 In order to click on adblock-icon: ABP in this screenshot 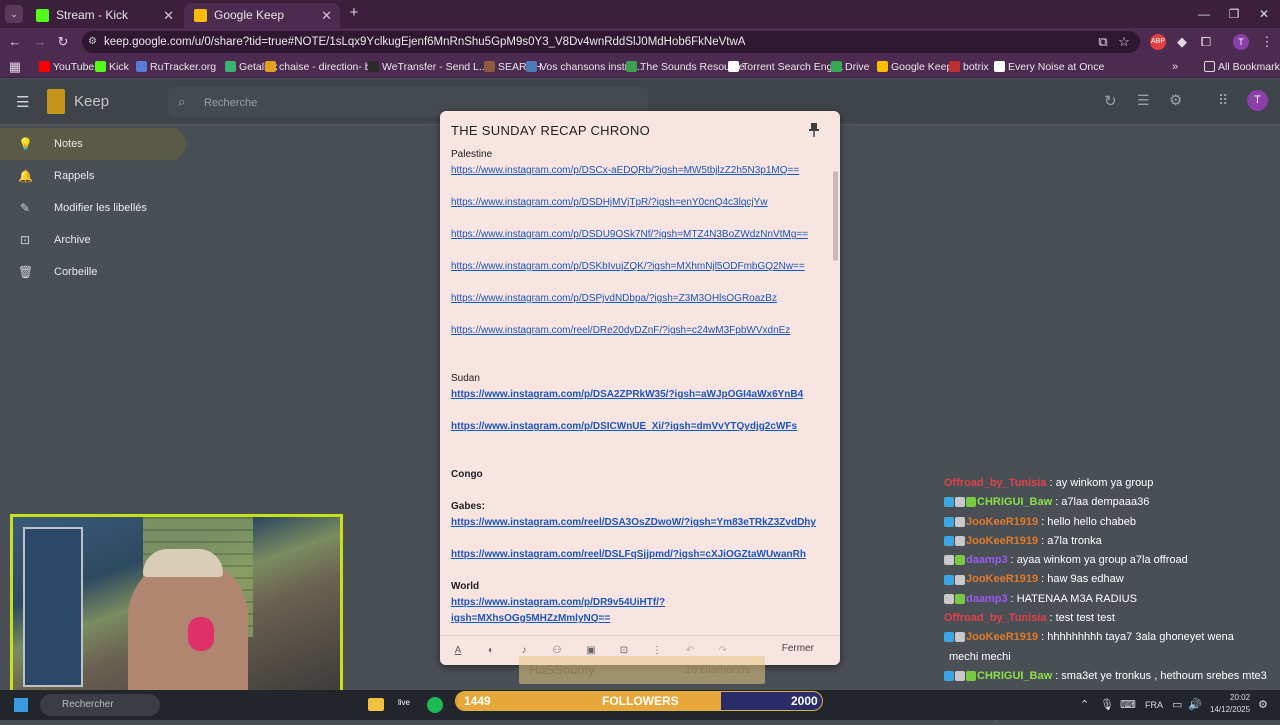, I will do `click(1158, 42)`.